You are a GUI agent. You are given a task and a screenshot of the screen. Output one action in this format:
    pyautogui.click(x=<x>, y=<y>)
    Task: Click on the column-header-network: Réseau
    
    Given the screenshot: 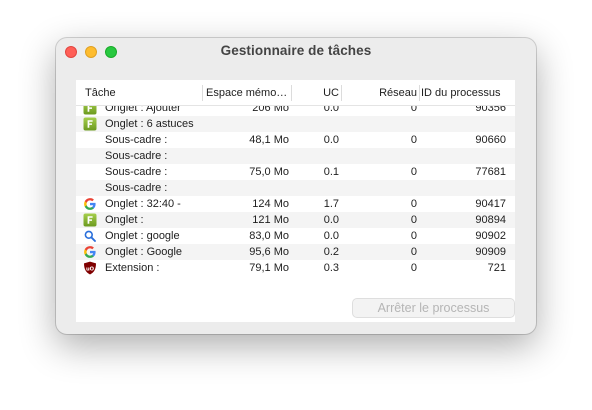 What is the action you would take?
    pyautogui.click(x=379, y=92)
    